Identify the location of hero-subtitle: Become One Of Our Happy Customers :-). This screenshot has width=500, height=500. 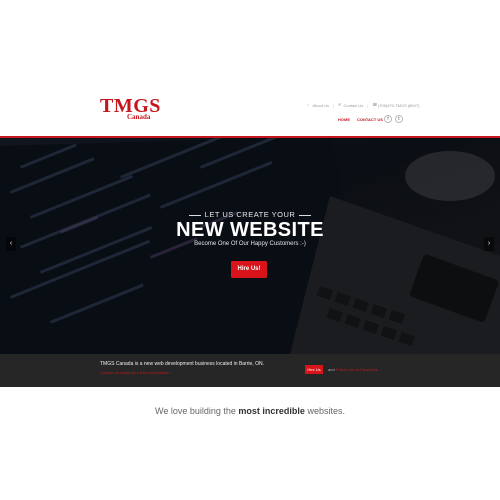
(250, 244).